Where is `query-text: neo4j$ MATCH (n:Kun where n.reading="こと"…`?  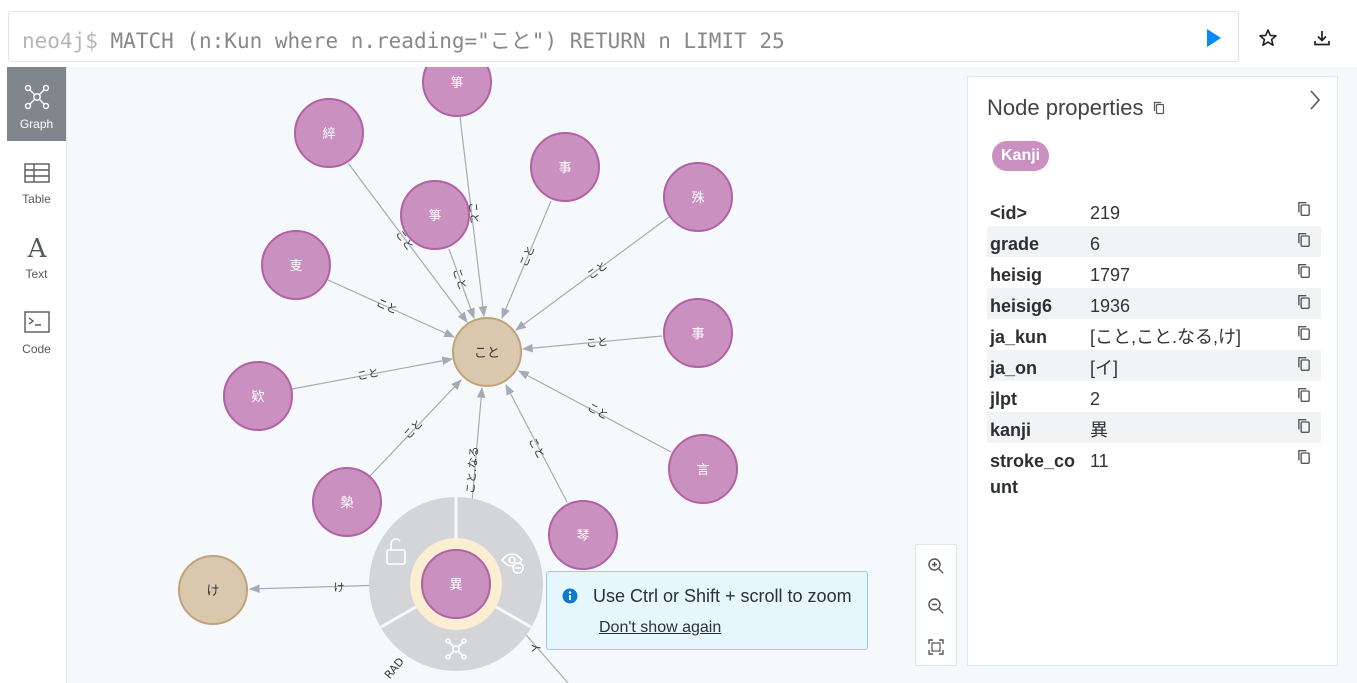
query-text: neo4j$ MATCH (n:Kun where n.reading="こと"… is located at coordinates (403, 40).